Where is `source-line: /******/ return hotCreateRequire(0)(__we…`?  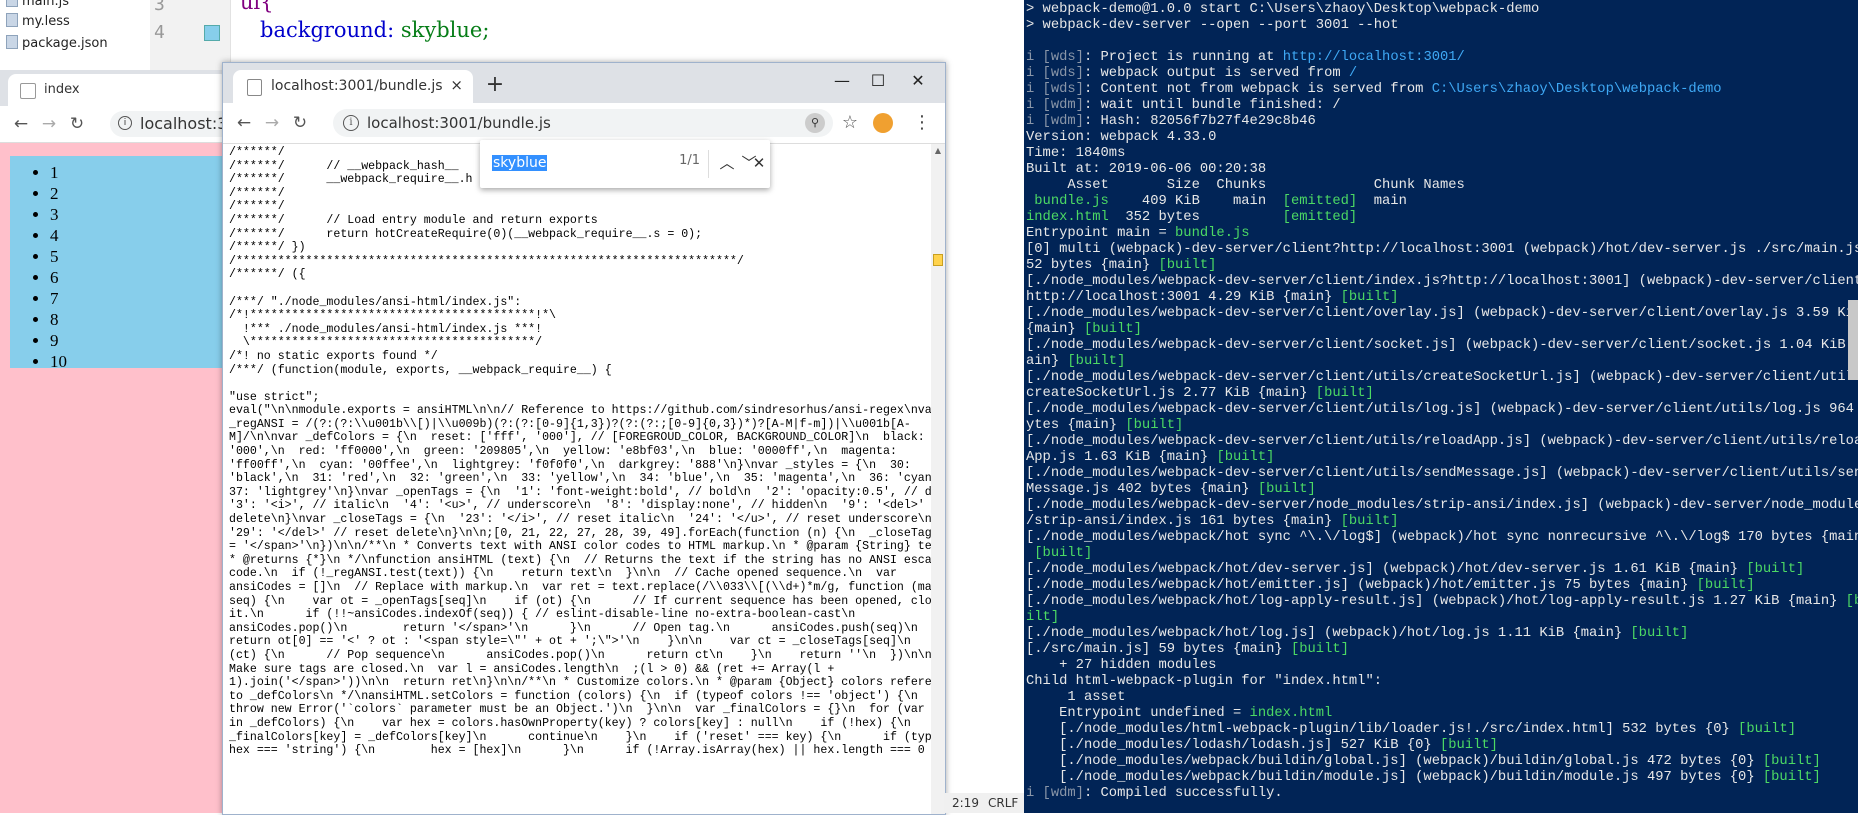 source-line: /******/ return hotCreateRequire(0)(__we… is located at coordinates (466, 234).